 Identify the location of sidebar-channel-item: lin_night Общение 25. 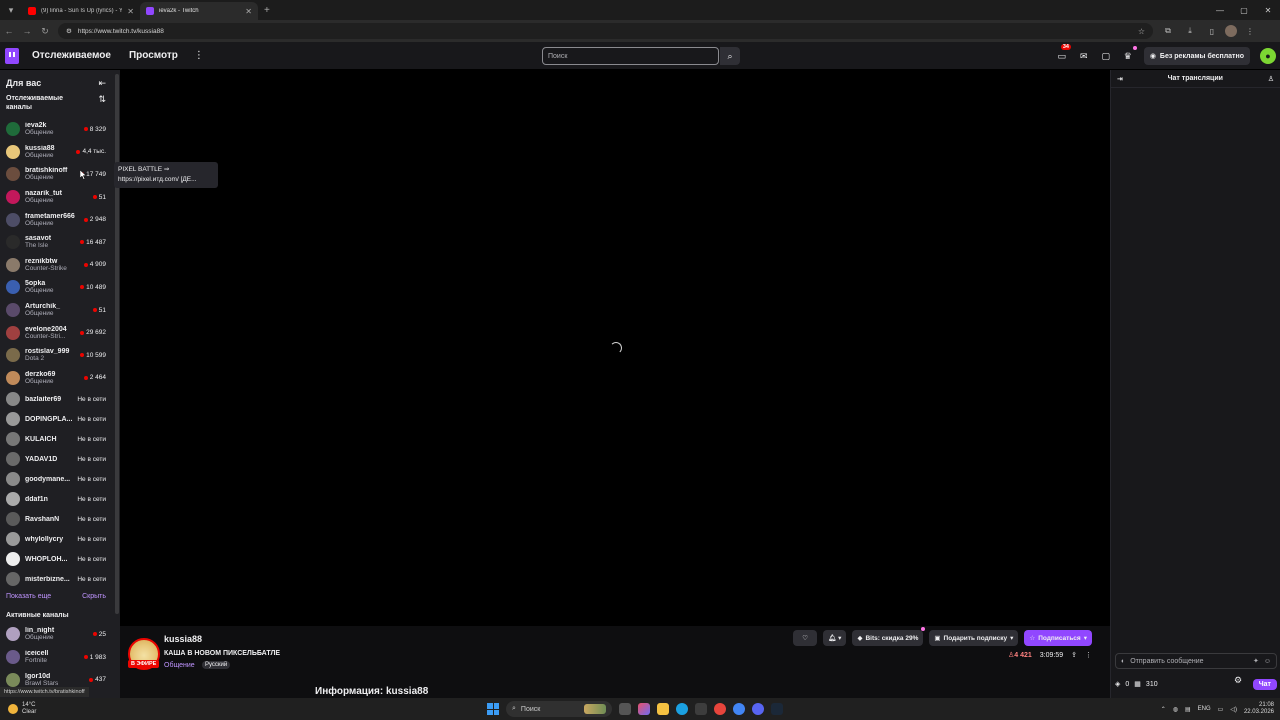
(60, 634).